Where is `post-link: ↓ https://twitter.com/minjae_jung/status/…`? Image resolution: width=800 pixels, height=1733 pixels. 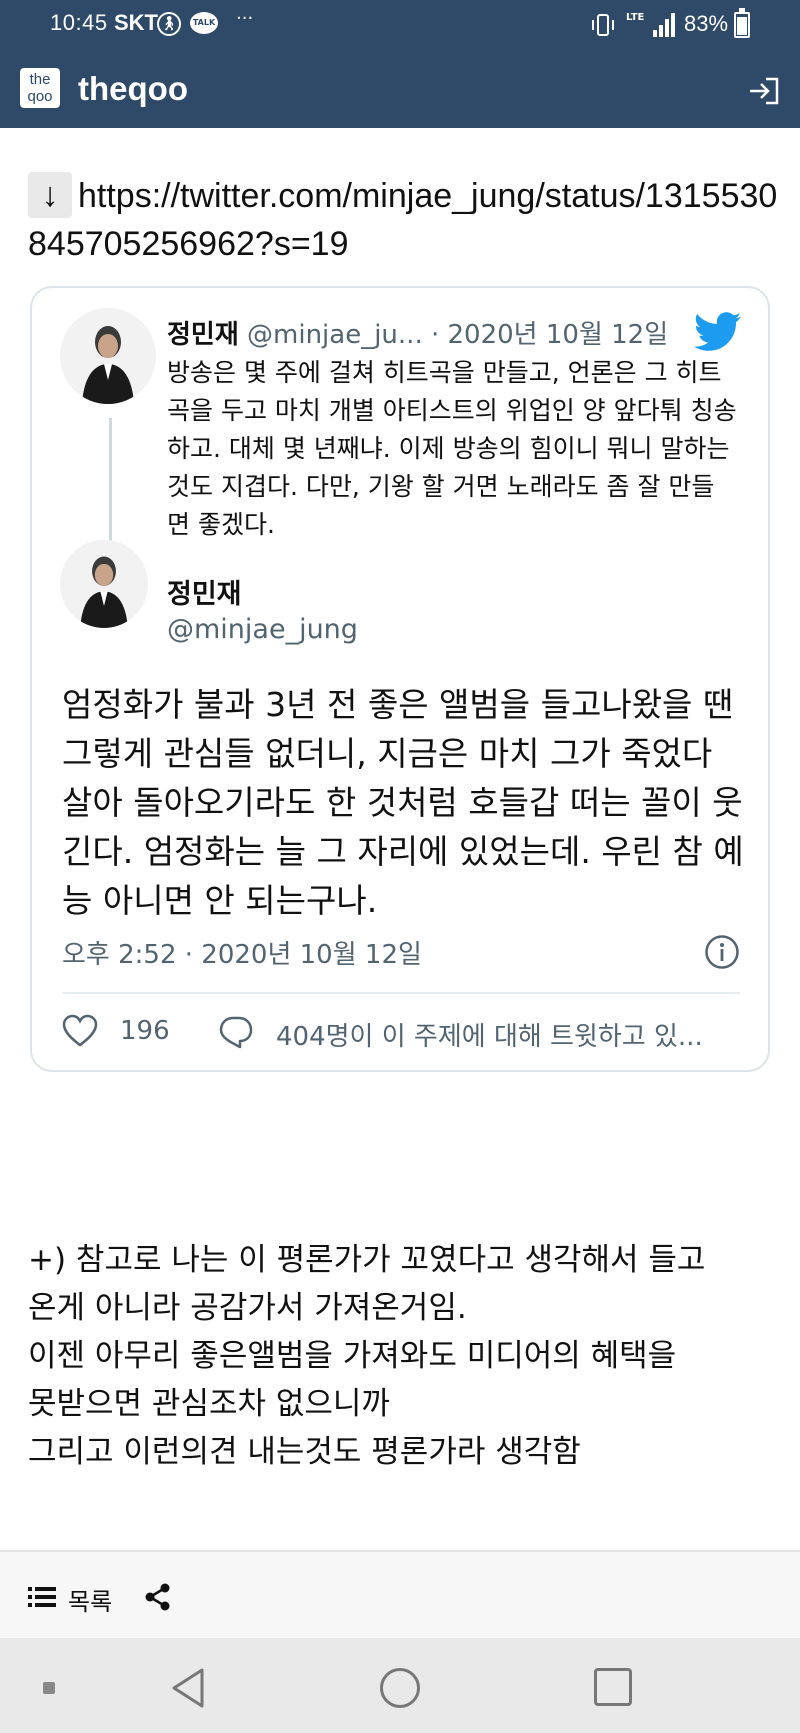
post-link: ↓ https://twitter.com/minjae_jung/status/… is located at coordinates (403, 220).